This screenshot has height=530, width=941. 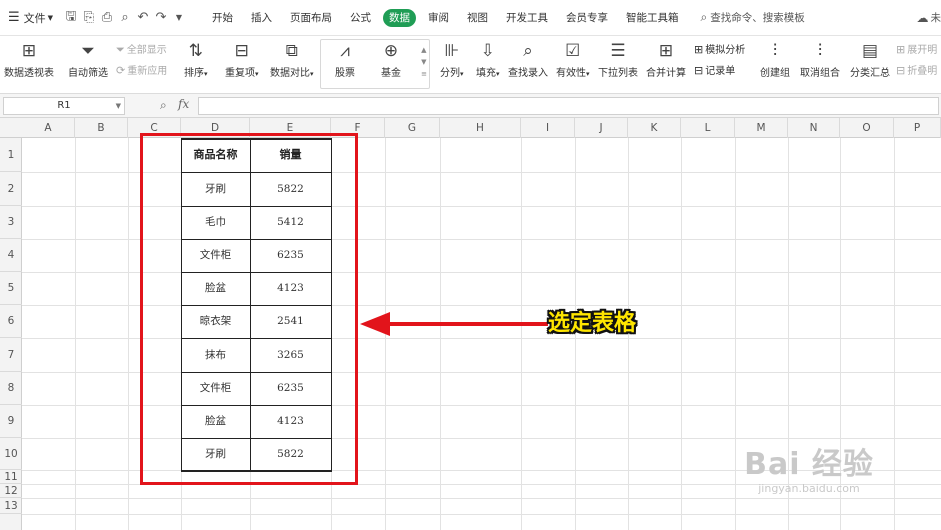 I want to click on pivot-table-button: ⊞ 数据透视表, so click(x=29, y=59).